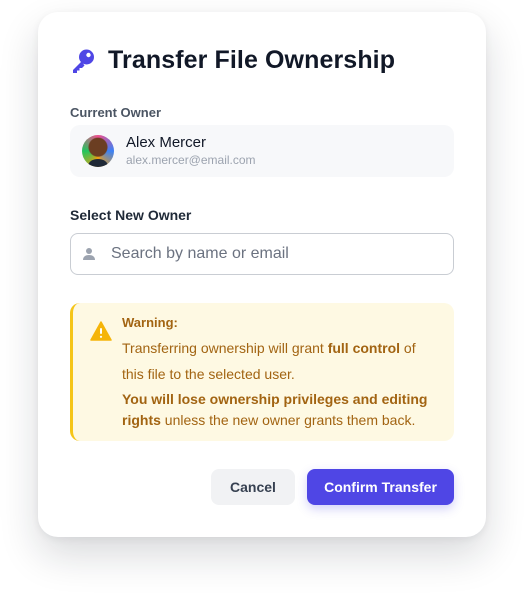 Image resolution: width=524 pixels, height=600 pixels. Describe the element at coordinates (252, 60) in the screenshot. I see `dialog-title: Transfer File Ownership` at that location.